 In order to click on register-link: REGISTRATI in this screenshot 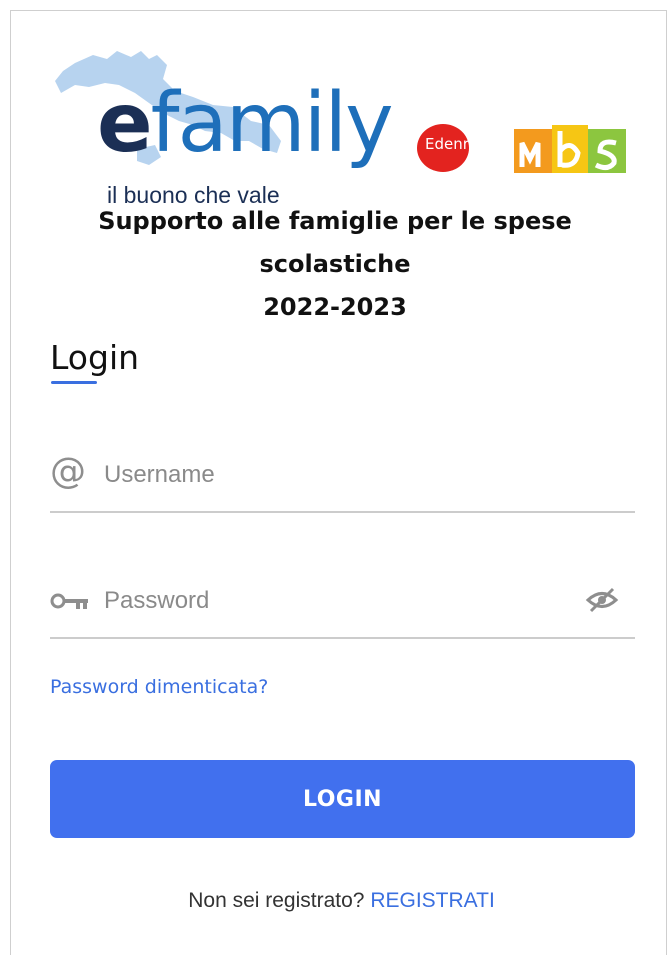, I will do `click(432, 900)`.